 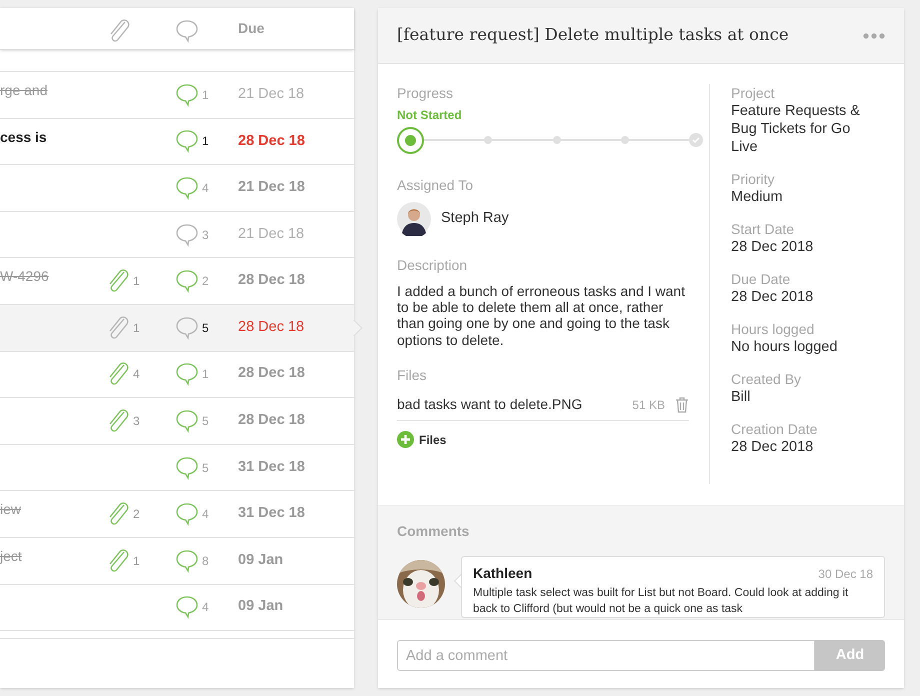 What do you see at coordinates (24, 90) in the screenshot?
I see `task-title: rge and` at bounding box center [24, 90].